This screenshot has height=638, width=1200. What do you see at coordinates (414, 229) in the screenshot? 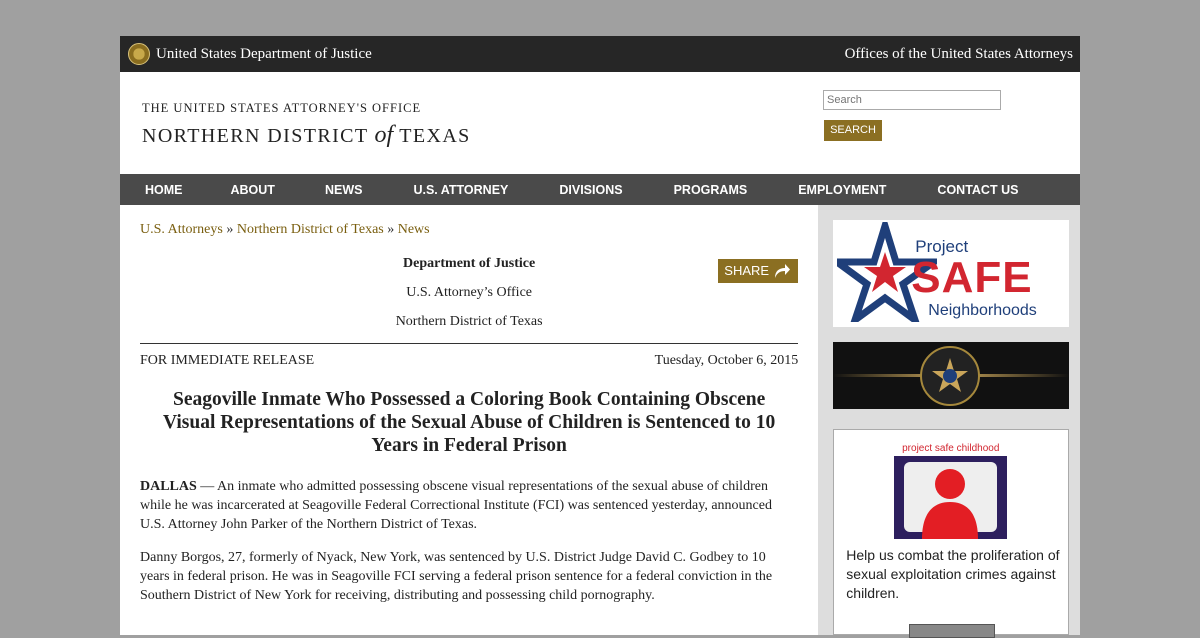
I see `breadcrumb-news: News` at bounding box center [414, 229].